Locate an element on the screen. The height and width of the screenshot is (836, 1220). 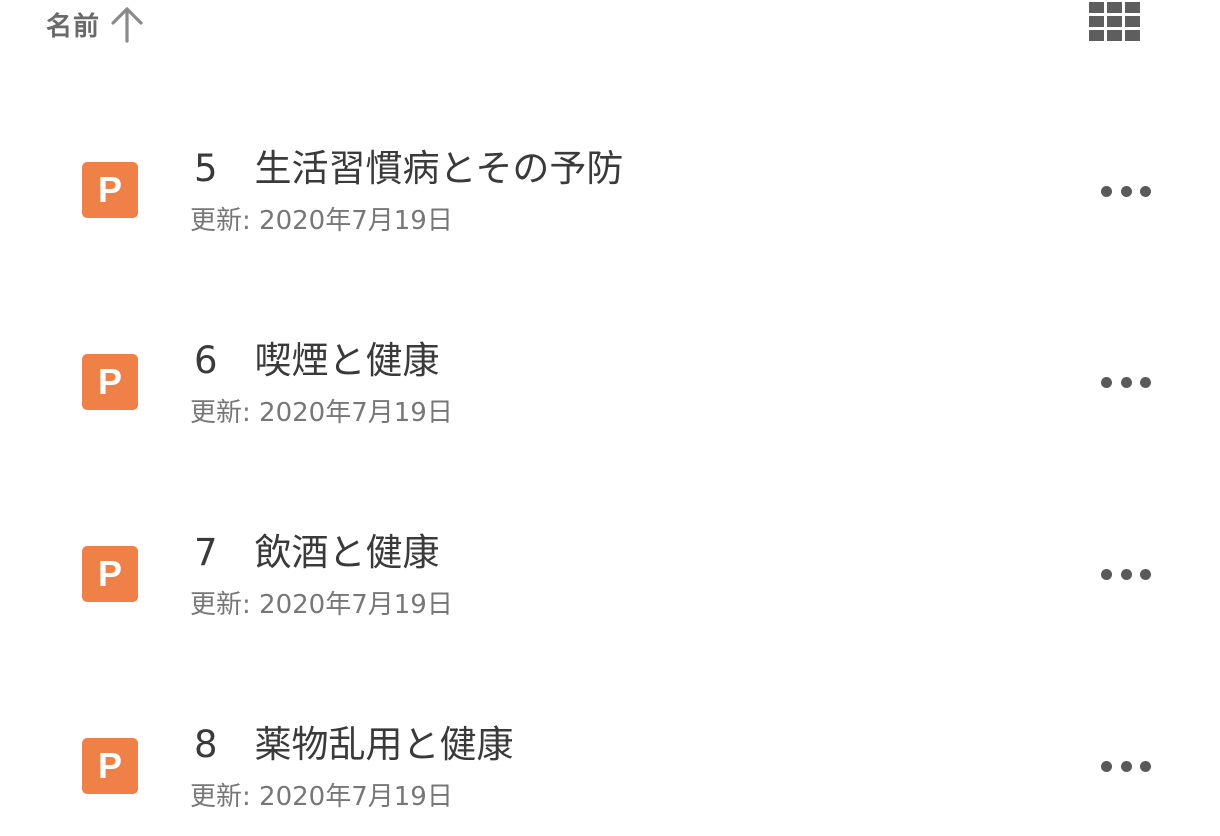
grid-view-icon is located at coordinates (1115, 22).